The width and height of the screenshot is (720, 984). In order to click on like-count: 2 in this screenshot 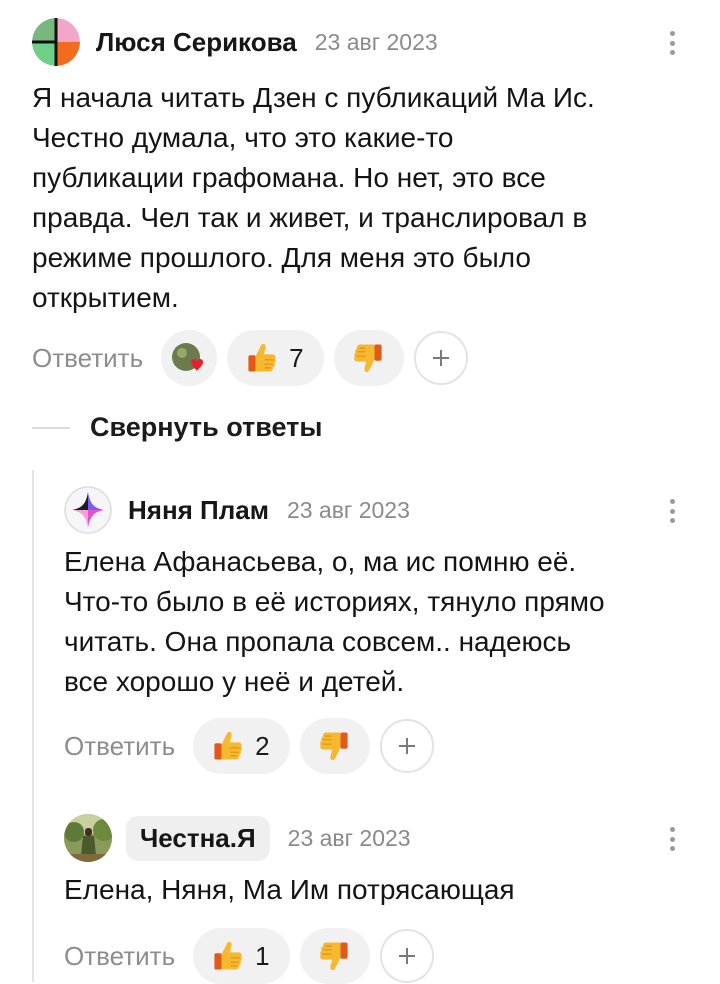, I will do `click(262, 745)`.